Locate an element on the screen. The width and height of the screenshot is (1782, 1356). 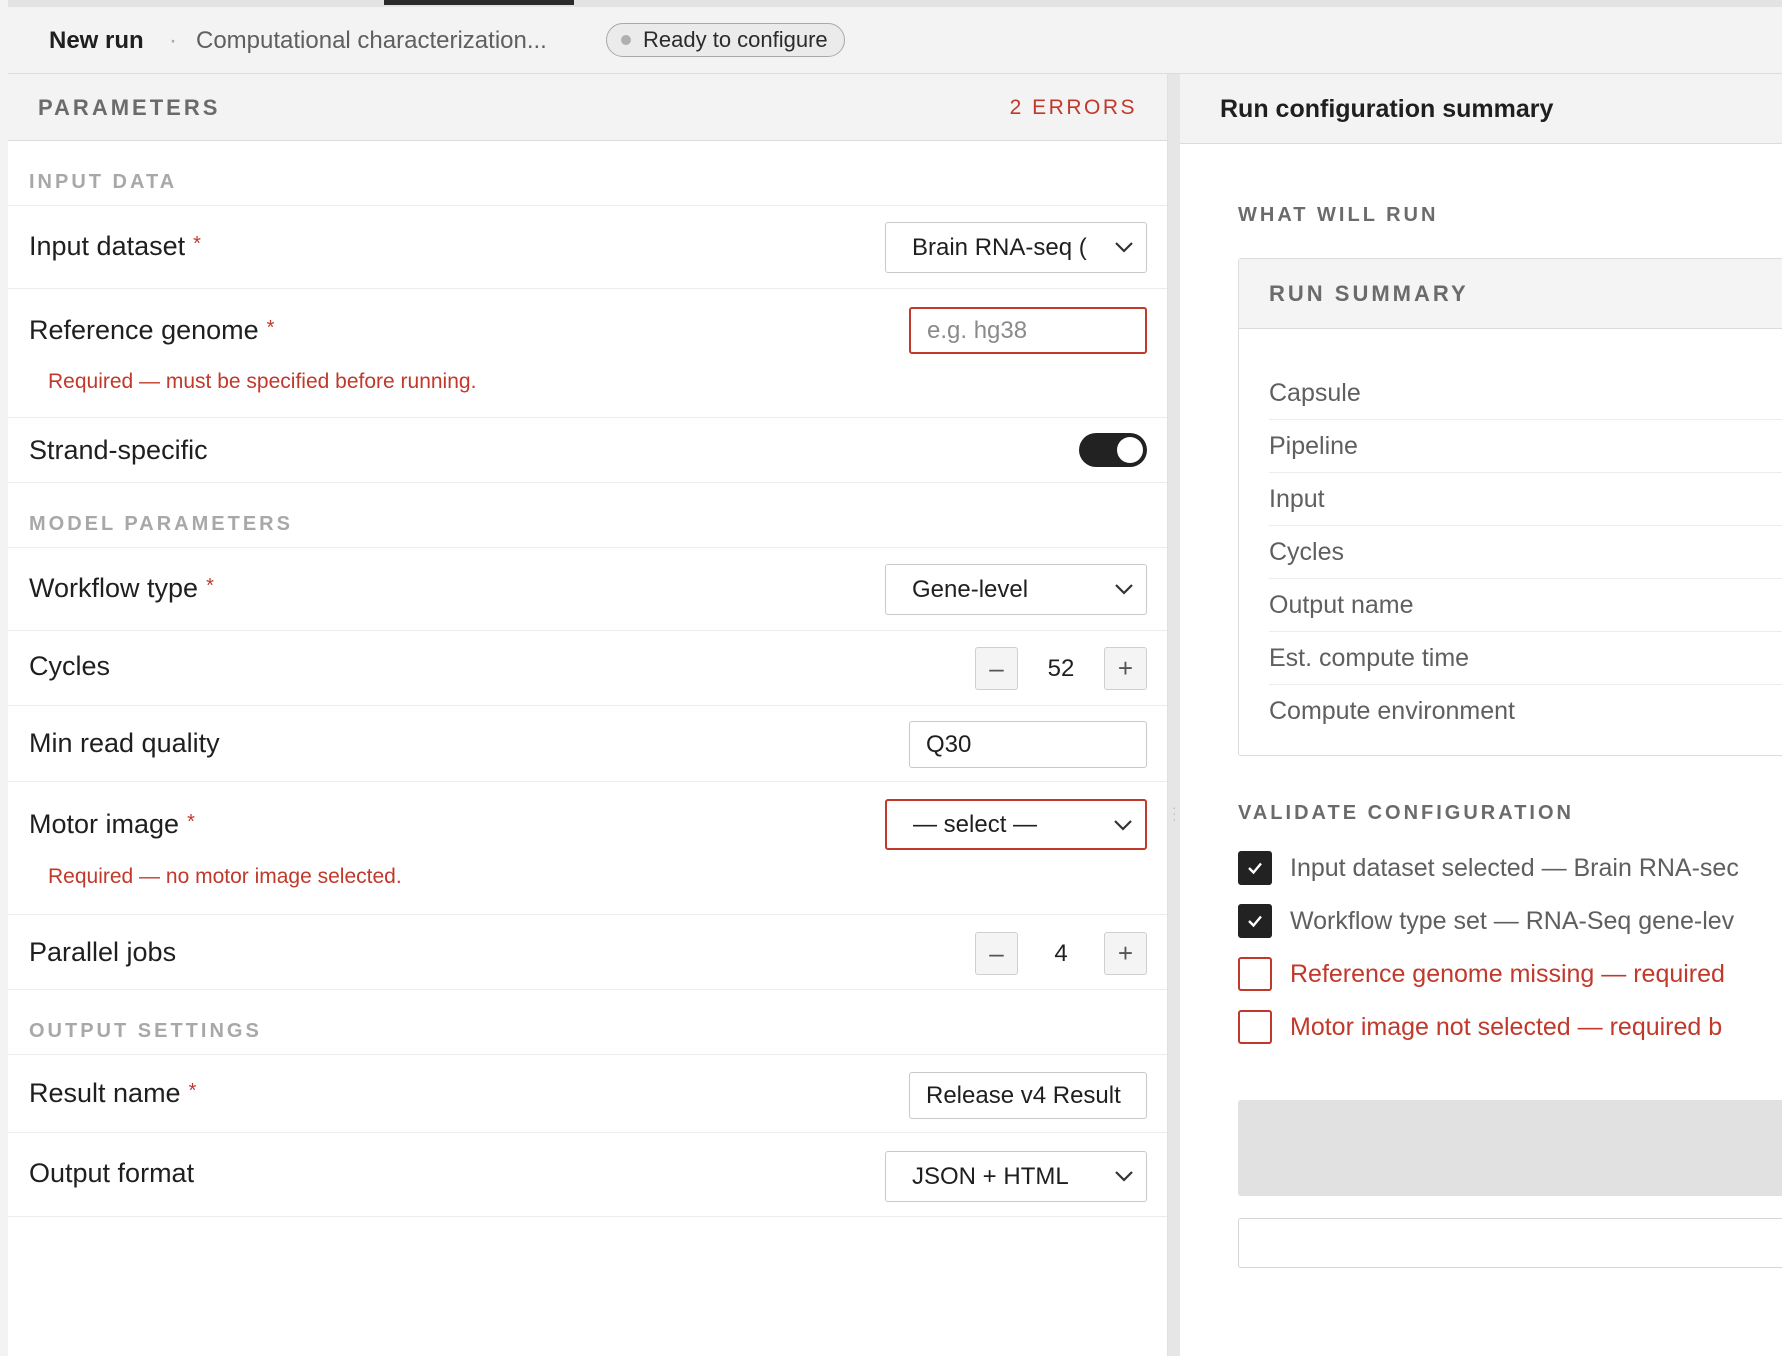
parallel-jobs-label: Parallel jobs is located at coordinates (103, 952).